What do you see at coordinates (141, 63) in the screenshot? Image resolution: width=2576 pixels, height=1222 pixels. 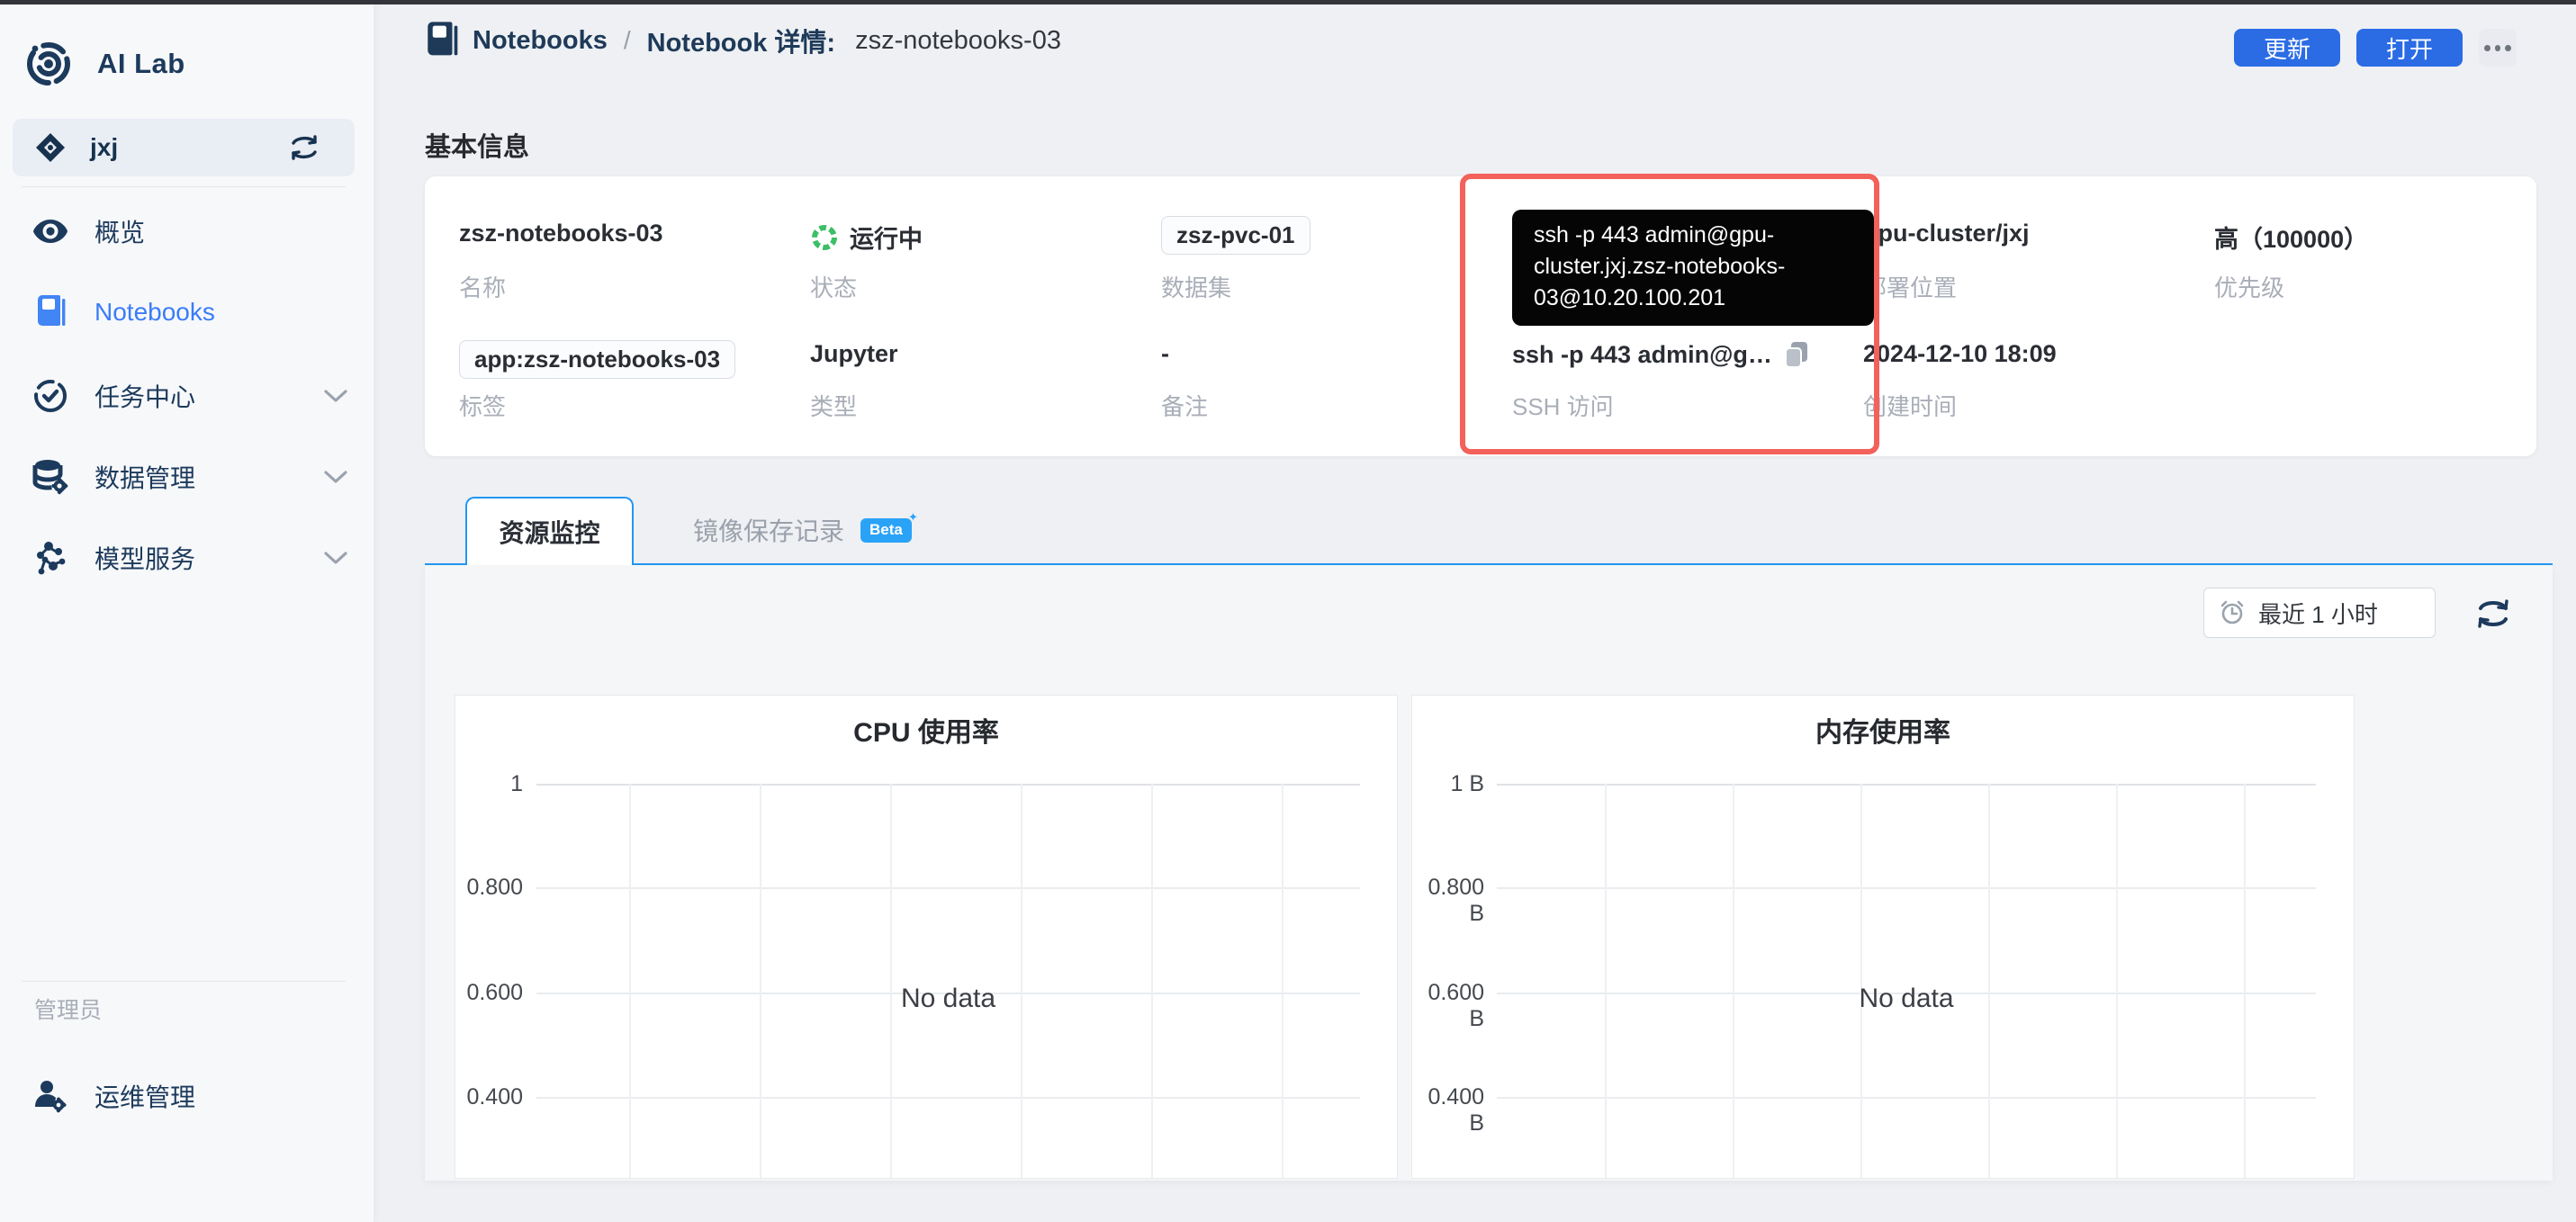 I see `app-title: AI Lab` at bounding box center [141, 63].